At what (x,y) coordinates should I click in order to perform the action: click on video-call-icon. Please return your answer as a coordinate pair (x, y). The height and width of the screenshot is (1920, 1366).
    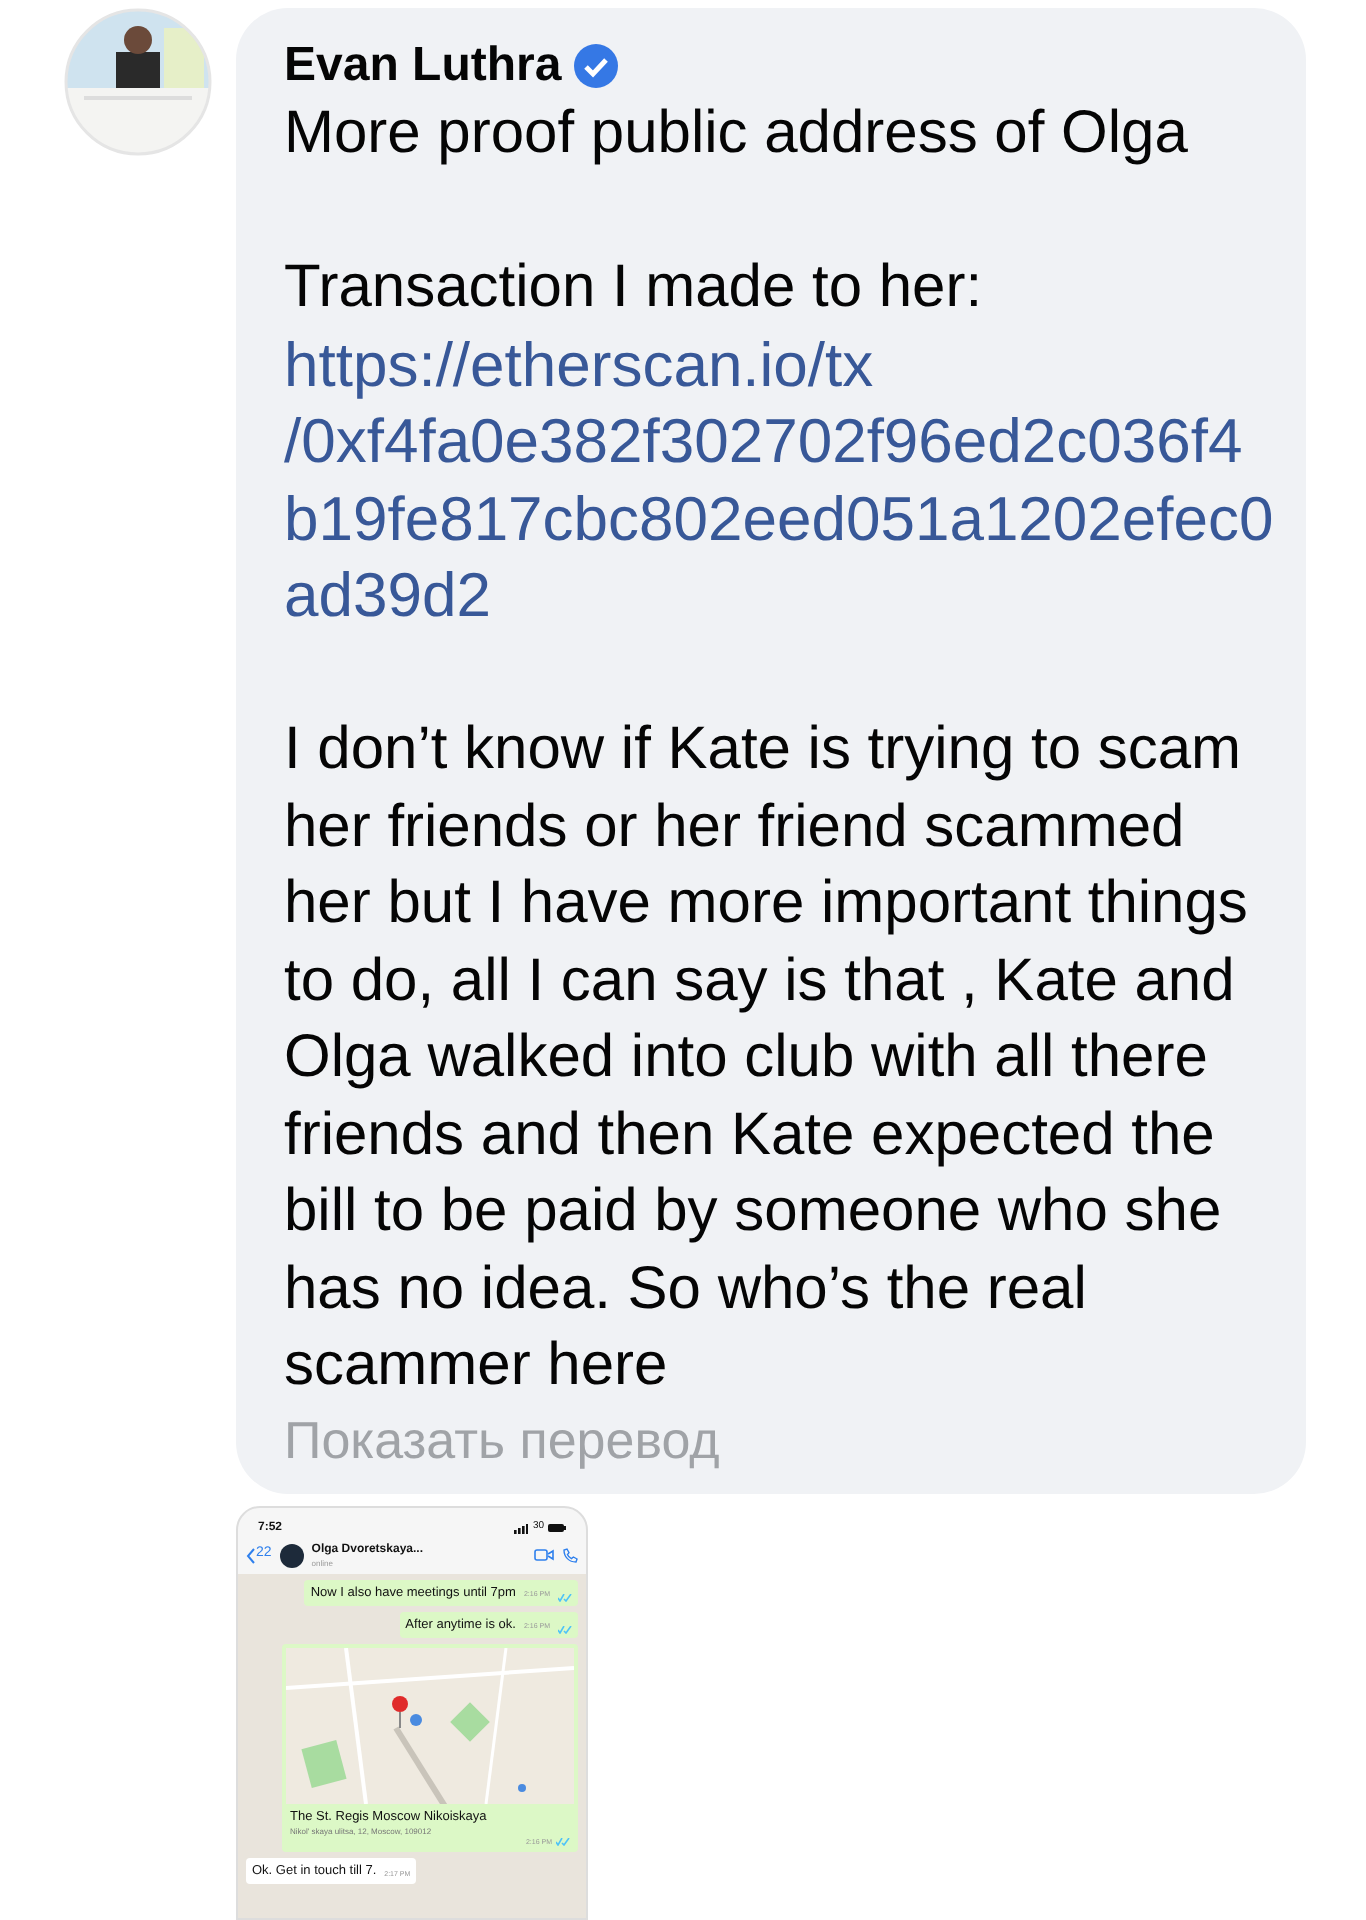
    Looking at the image, I should click on (544, 1555).